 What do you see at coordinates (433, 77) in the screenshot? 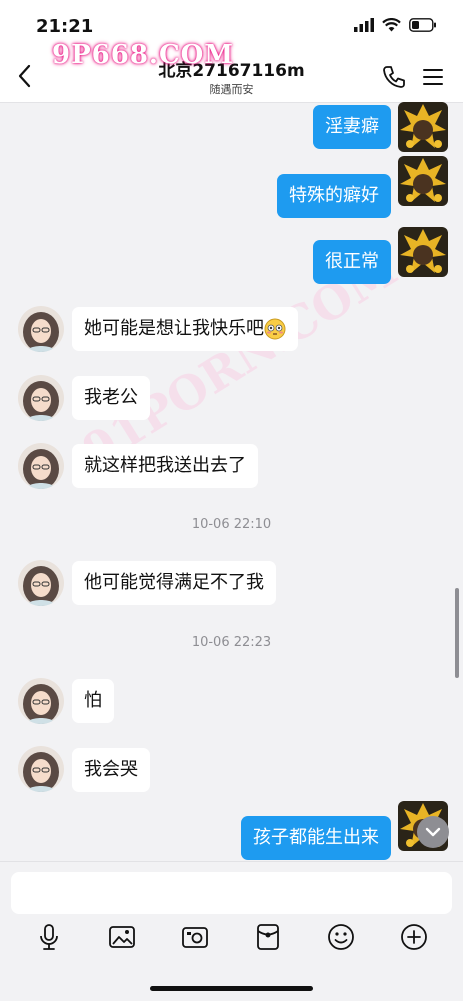
I see `menu-icon` at bounding box center [433, 77].